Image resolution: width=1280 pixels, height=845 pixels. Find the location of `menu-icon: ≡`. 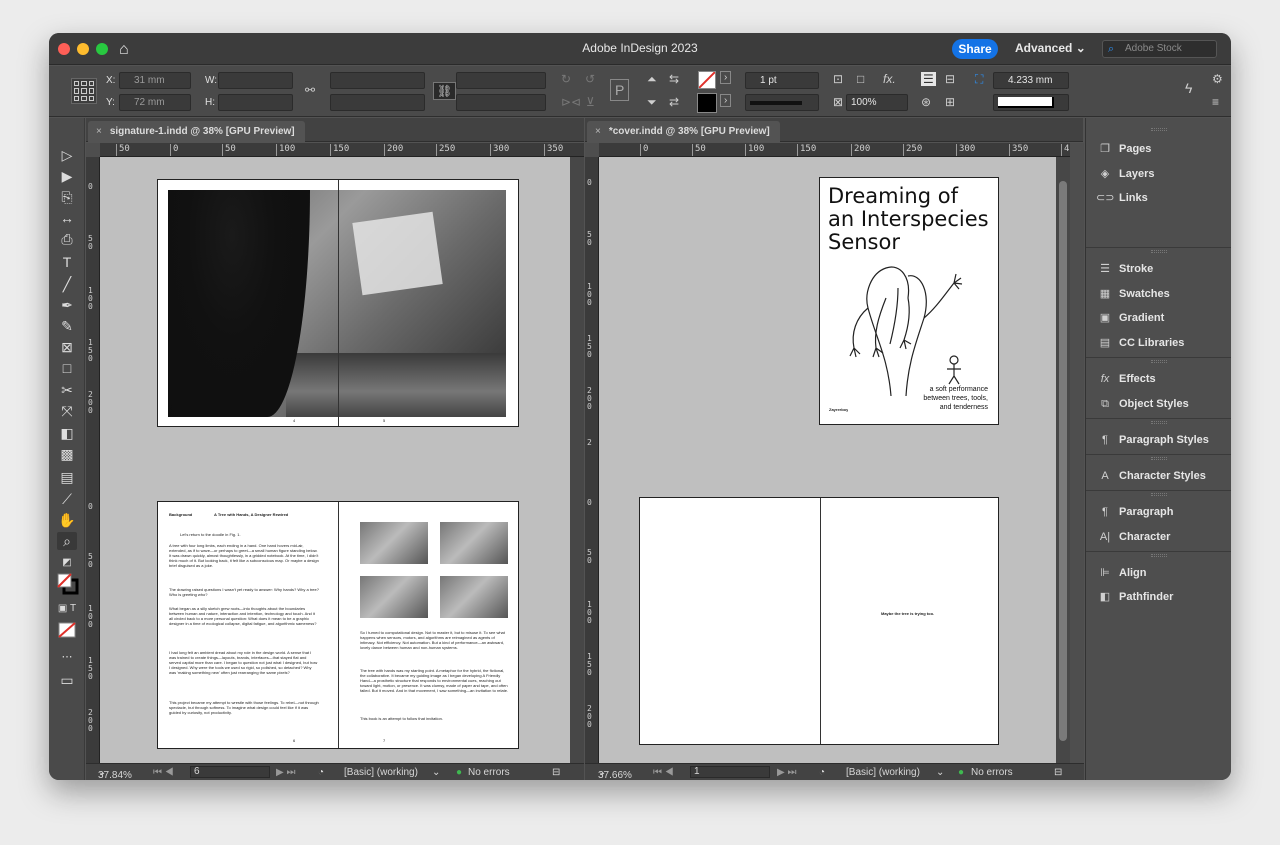

menu-icon: ≡ is located at coordinates (1215, 102).